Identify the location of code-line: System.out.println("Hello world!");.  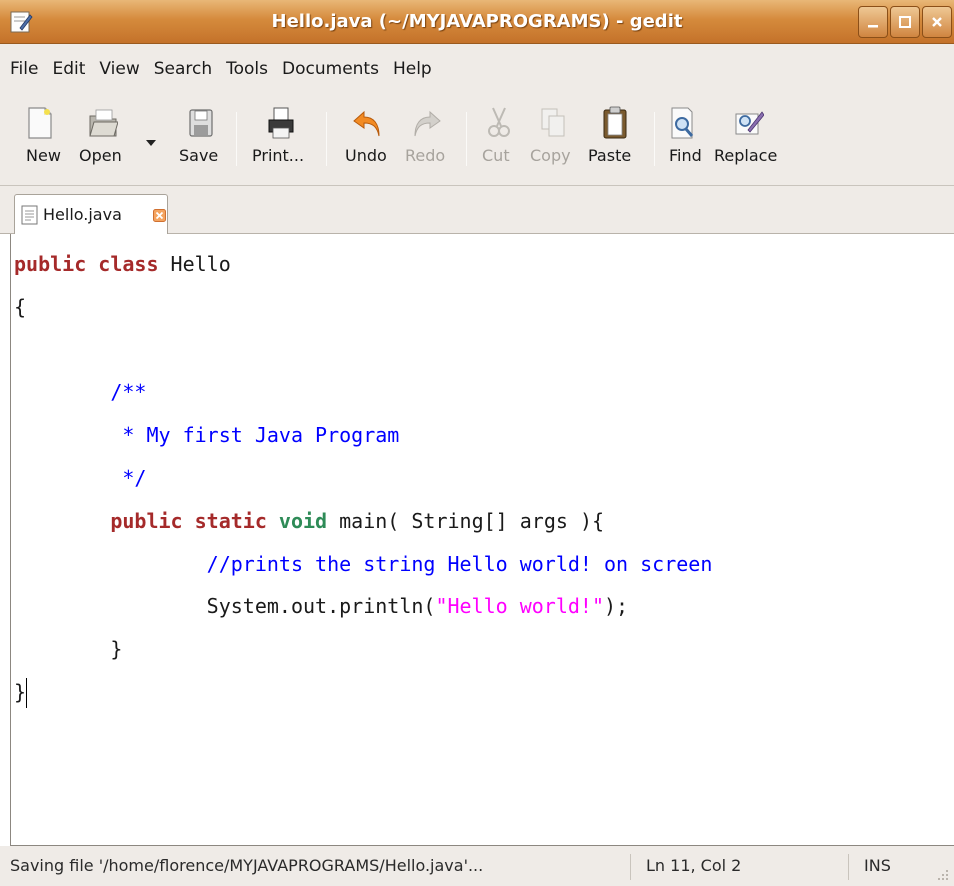
(321, 606).